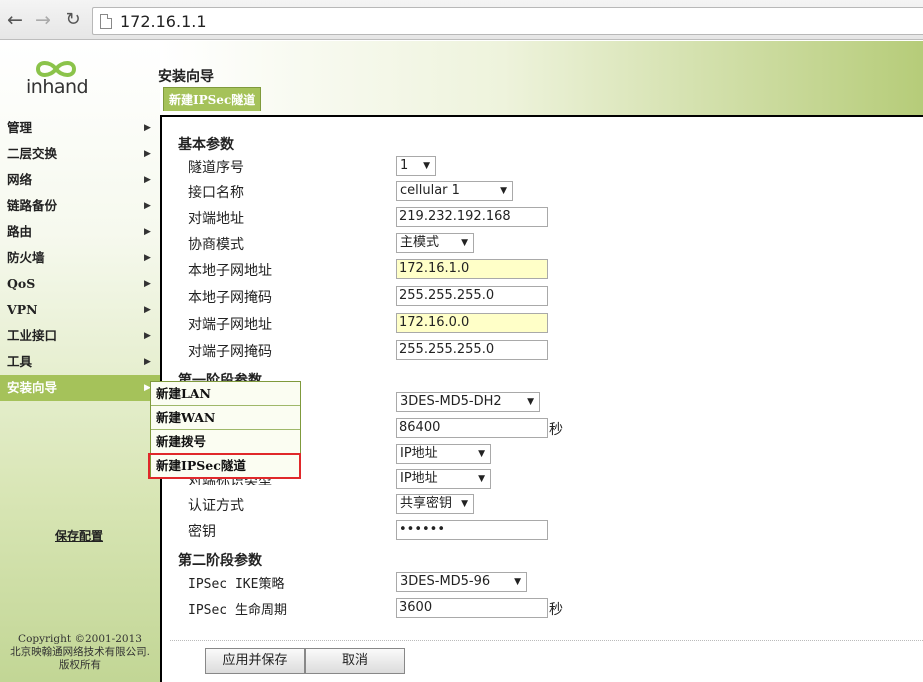 The image size is (923, 682). What do you see at coordinates (216, 219) in the screenshot?
I see `peer-address-label: 对端地址` at bounding box center [216, 219].